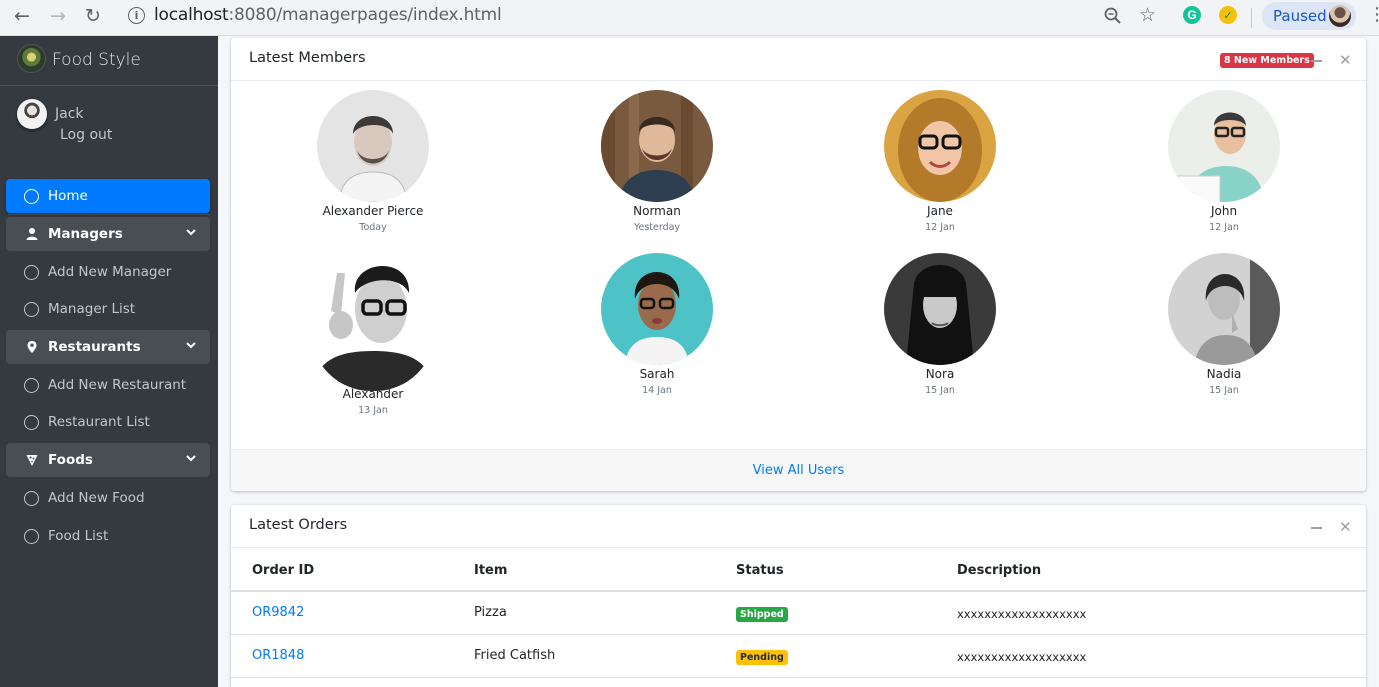 This screenshot has width=1379, height=687. Describe the element at coordinates (78, 536) in the screenshot. I see `sidebar-item-label: Food List` at that location.